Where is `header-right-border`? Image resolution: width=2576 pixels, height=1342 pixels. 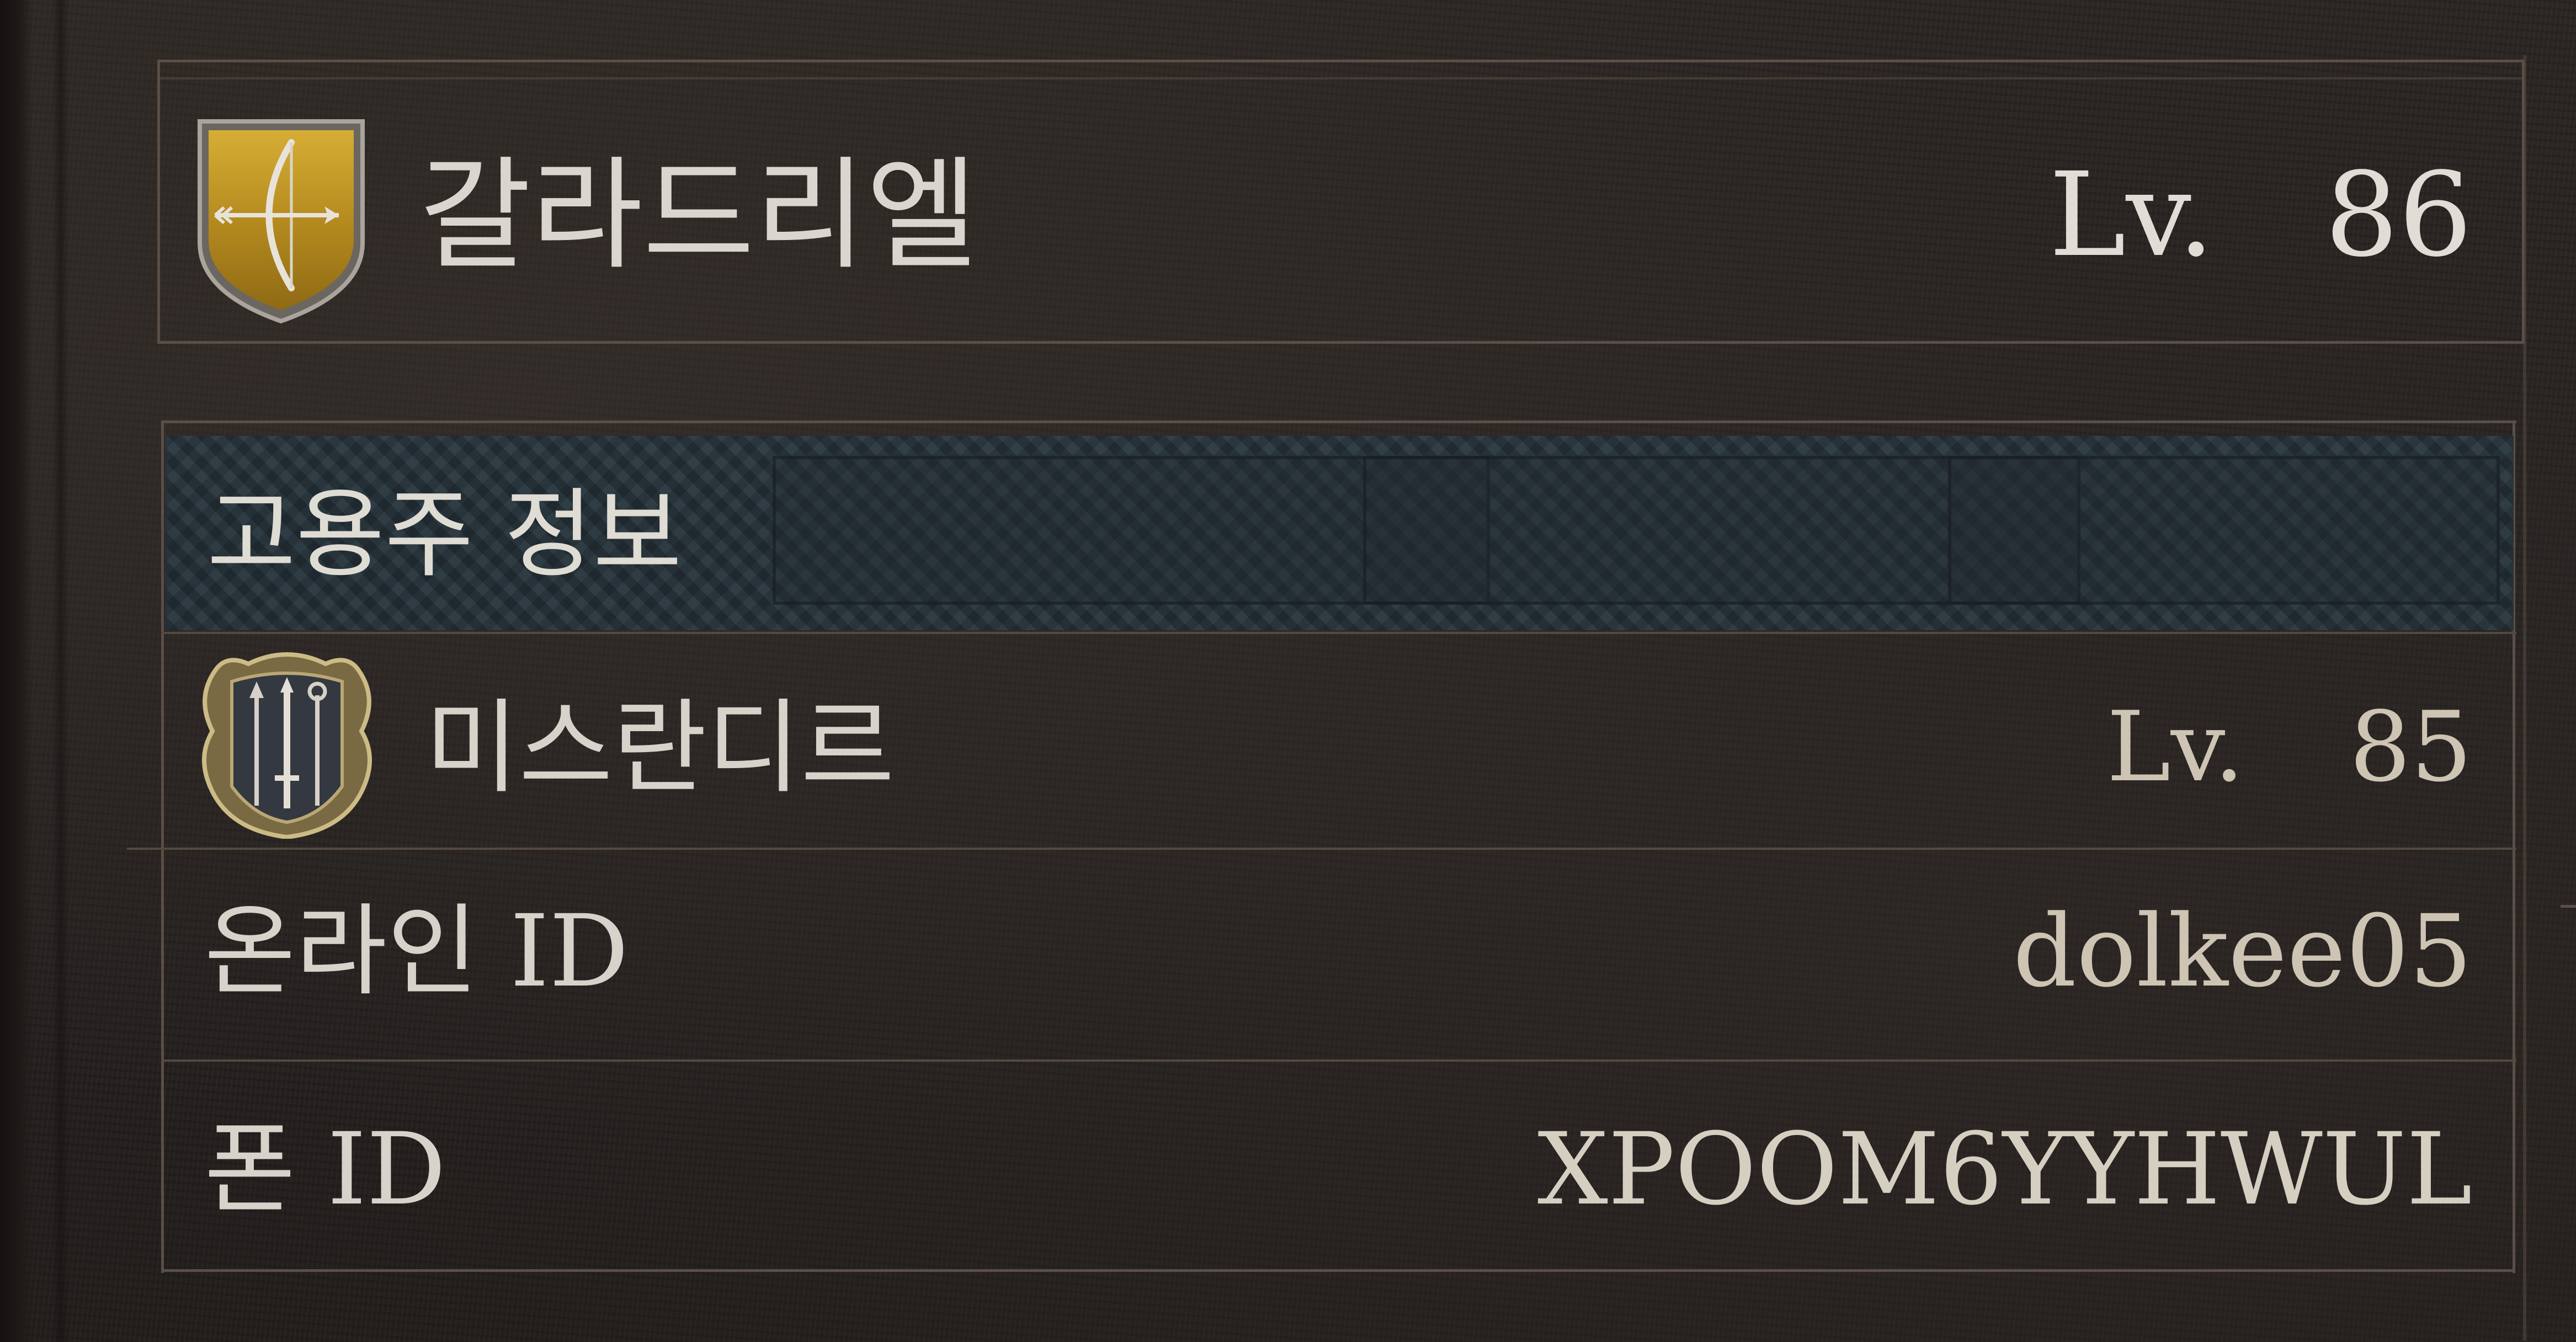 header-right-border is located at coordinates (2523, 202).